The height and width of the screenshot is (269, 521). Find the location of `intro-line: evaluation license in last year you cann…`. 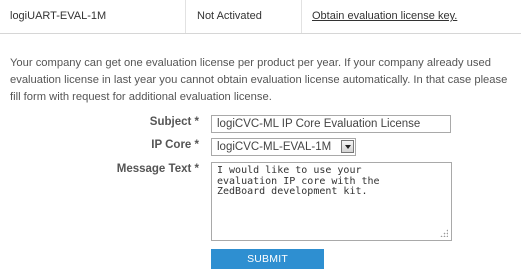

intro-line: evaluation license in last year you cann… is located at coordinates (259, 80).